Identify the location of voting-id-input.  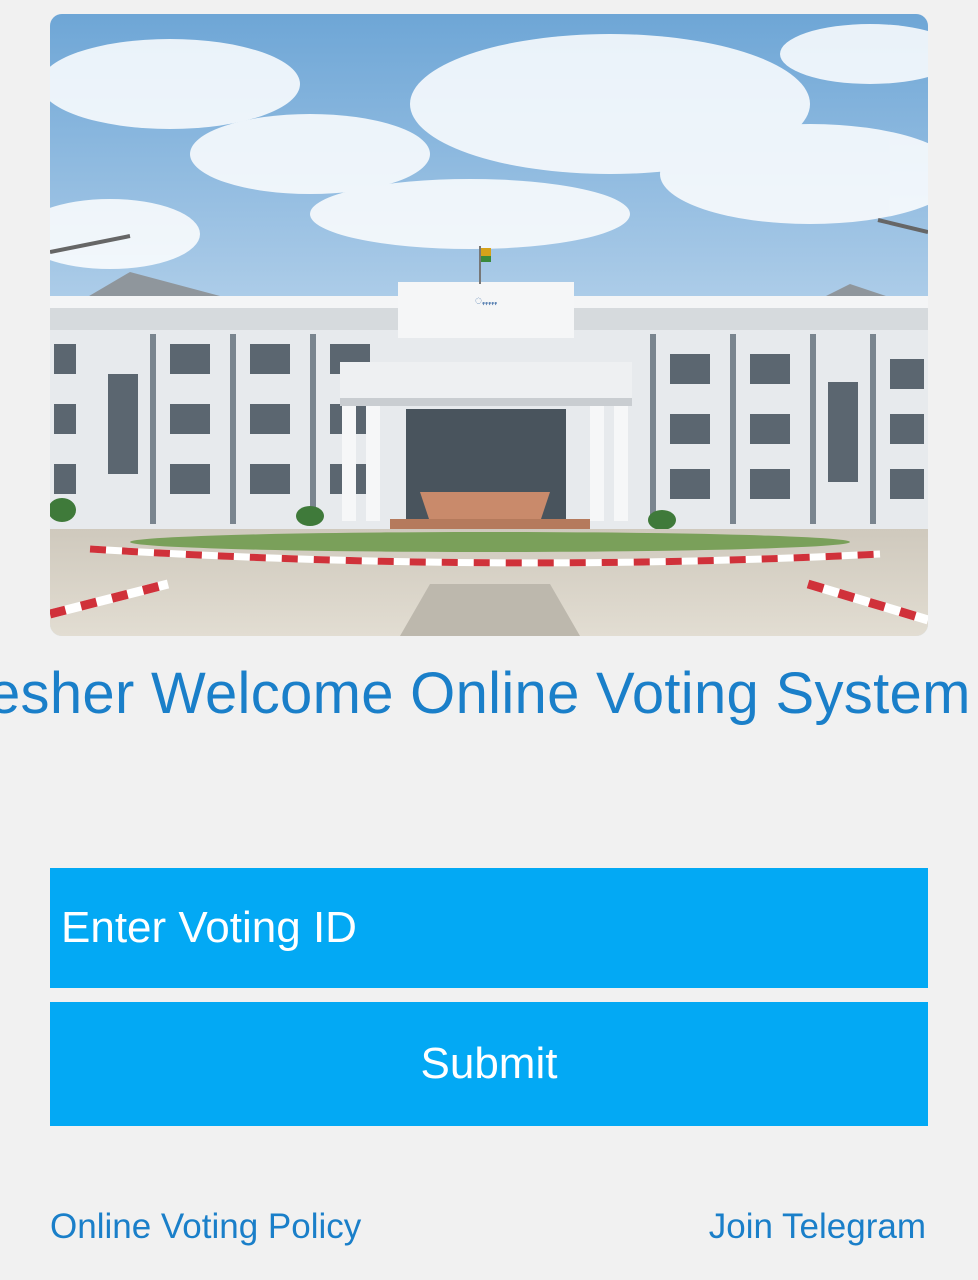
(489, 928).